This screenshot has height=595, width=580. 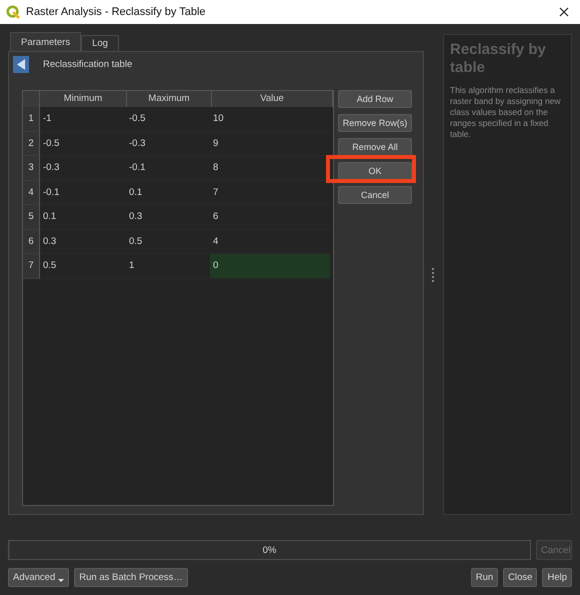 What do you see at coordinates (116, 12) in the screenshot?
I see `window-title: Raster Analysis - Reclassify by Table` at bounding box center [116, 12].